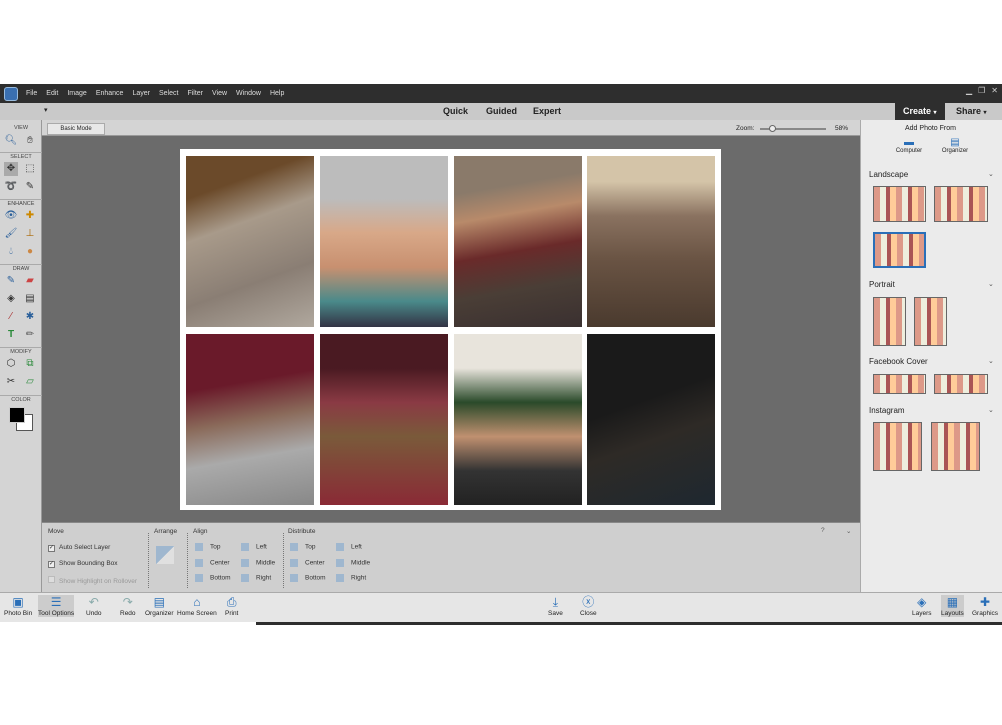  I want to click on menu-enhance: Enhance, so click(110, 93).